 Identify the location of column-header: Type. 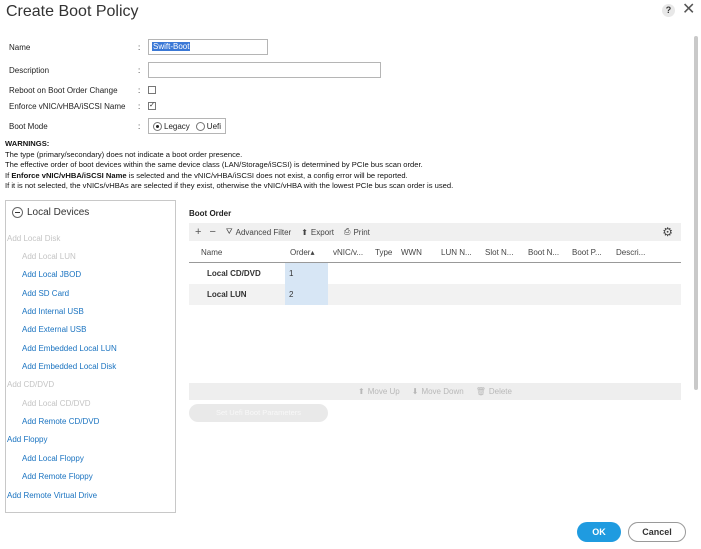
(383, 252).